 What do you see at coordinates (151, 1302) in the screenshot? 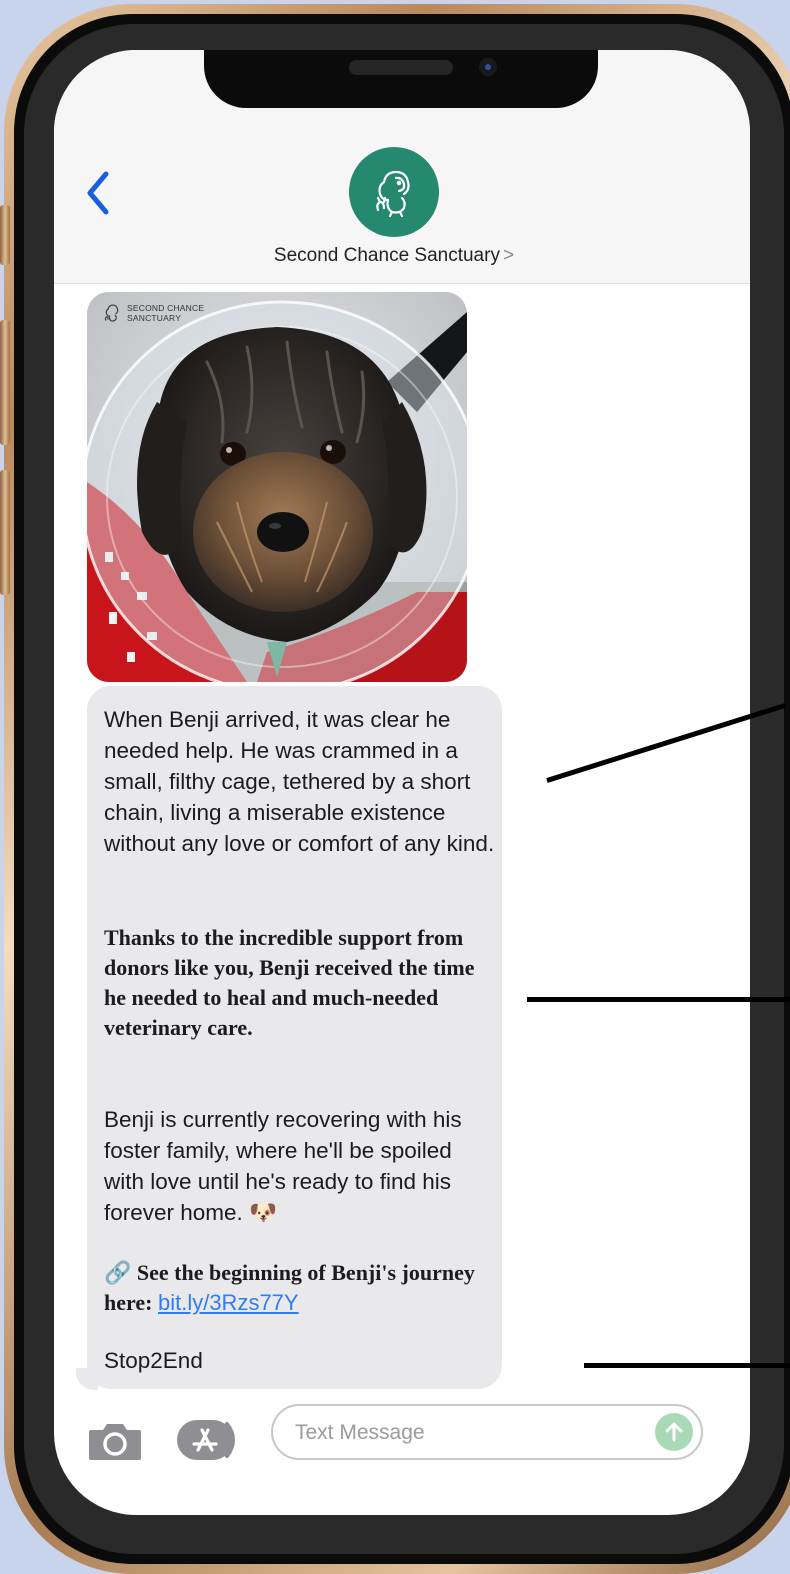
I see `message-paragraph-4-colon: :` at bounding box center [151, 1302].